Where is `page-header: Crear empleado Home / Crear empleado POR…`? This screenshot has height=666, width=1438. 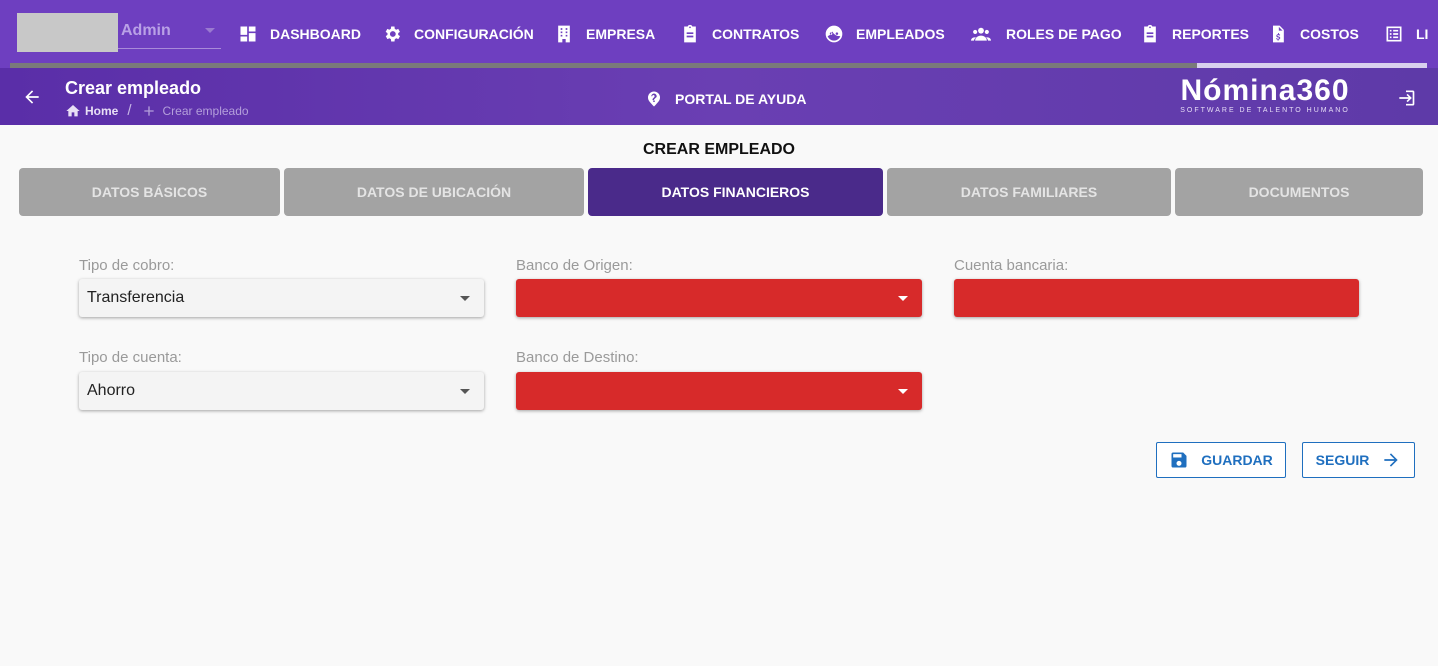 page-header: Crear empleado Home / Crear empleado POR… is located at coordinates (719, 96).